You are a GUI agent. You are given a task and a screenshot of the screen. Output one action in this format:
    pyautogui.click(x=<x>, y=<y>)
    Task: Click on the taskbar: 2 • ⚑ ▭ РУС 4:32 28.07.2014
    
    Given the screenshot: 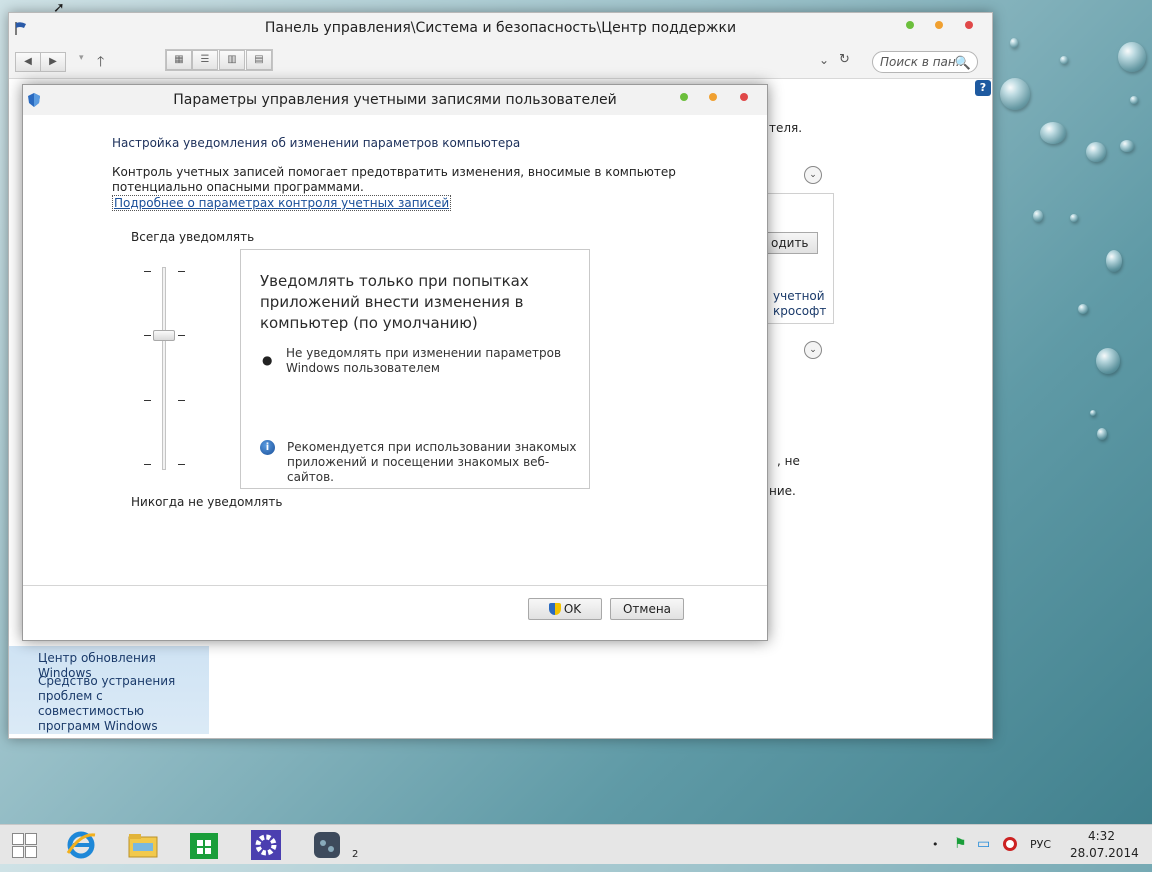 What is the action you would take?
    pyautogui.click(x=576, y=844)
    